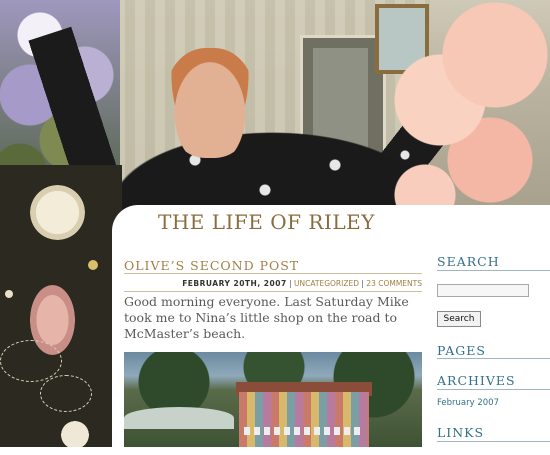  I want to click on sidebar-heading-links: LINKS, so click(461, 432).